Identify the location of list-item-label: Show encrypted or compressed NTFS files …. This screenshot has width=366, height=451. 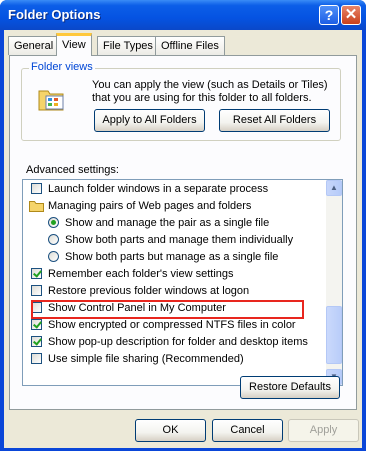
(172, 325).